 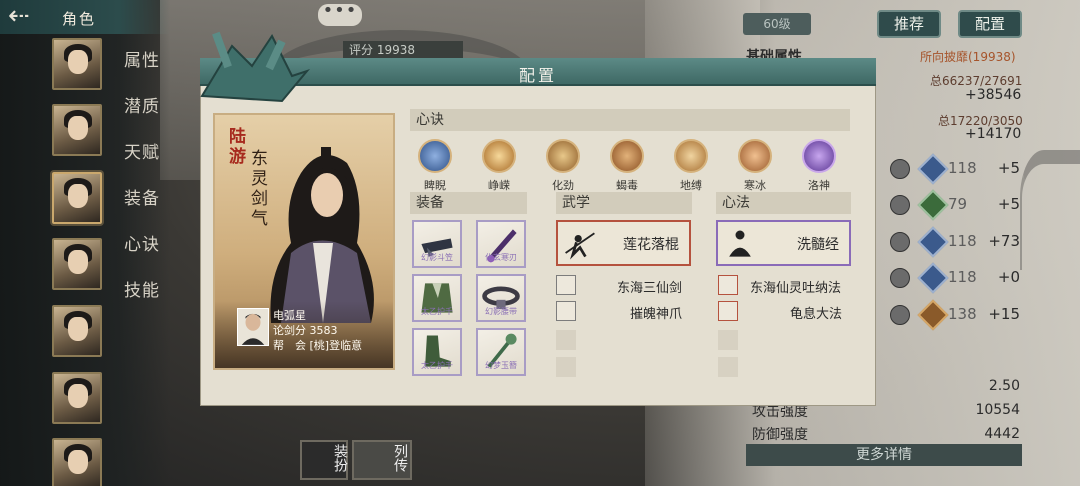 What do you see at coordinates (501, 311) in the screenshot?
I see `equipment-label: 幻影腰带` at bounding box center [501, 311].